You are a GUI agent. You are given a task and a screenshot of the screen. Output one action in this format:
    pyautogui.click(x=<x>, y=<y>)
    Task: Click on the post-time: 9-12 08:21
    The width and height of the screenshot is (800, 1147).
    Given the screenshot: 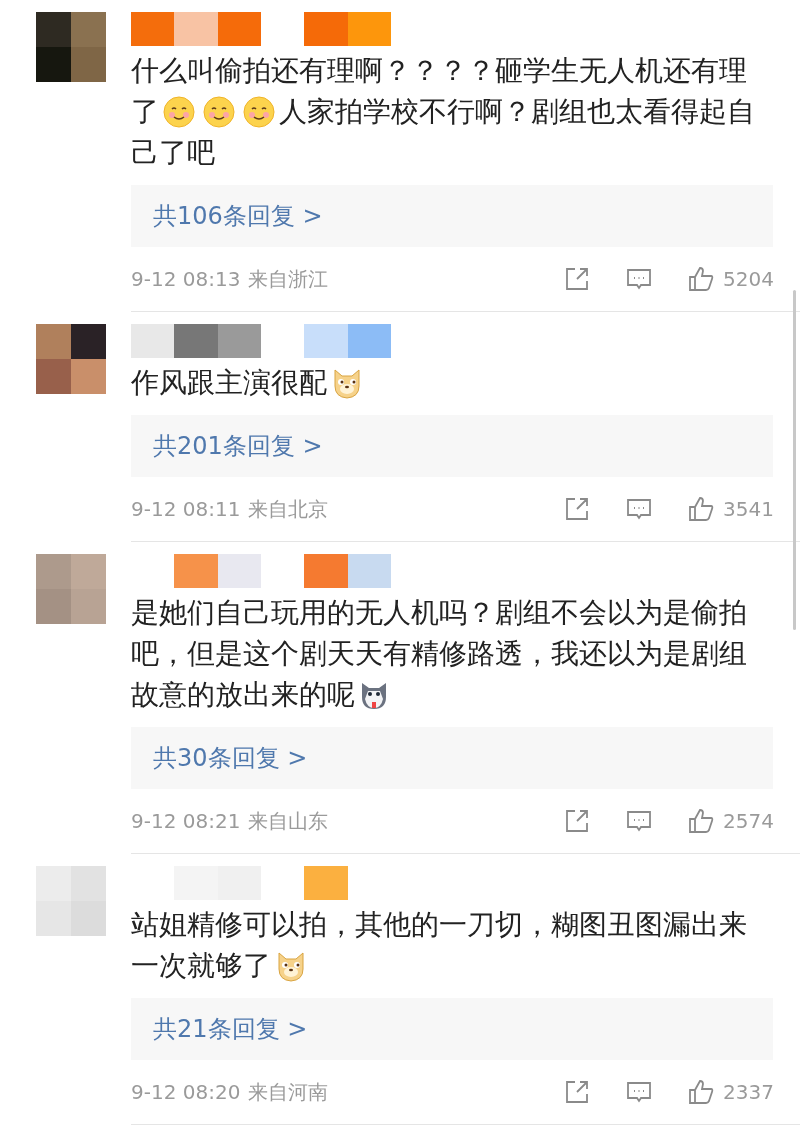 What is the action you would take?
    pyautogui.click(x=186, y=821)
    